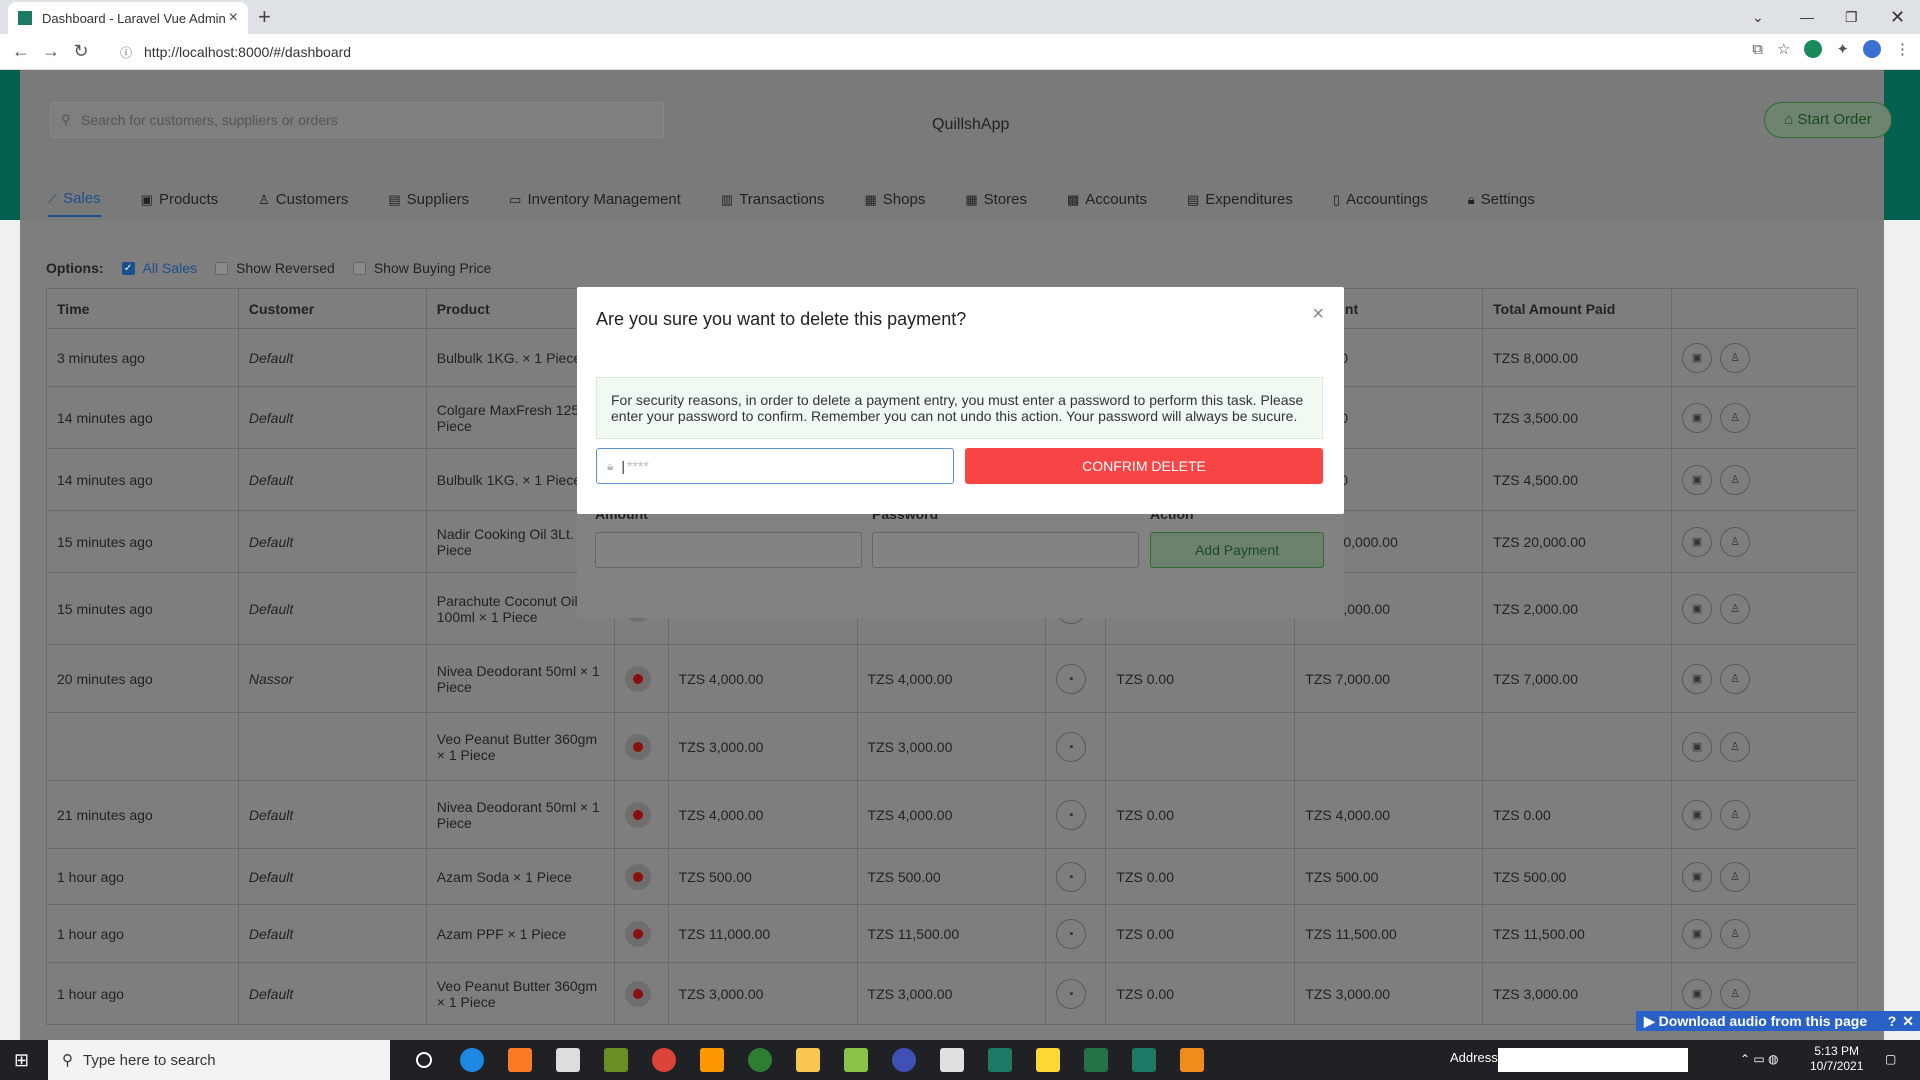 Image resolution: width=1920 pixels, height=1080 pixels. What do you see at coordinates (1107, 203) in the screenshot?
I see `tab-accounts: ▩ Accounts` at bounding box center [1107, 203].